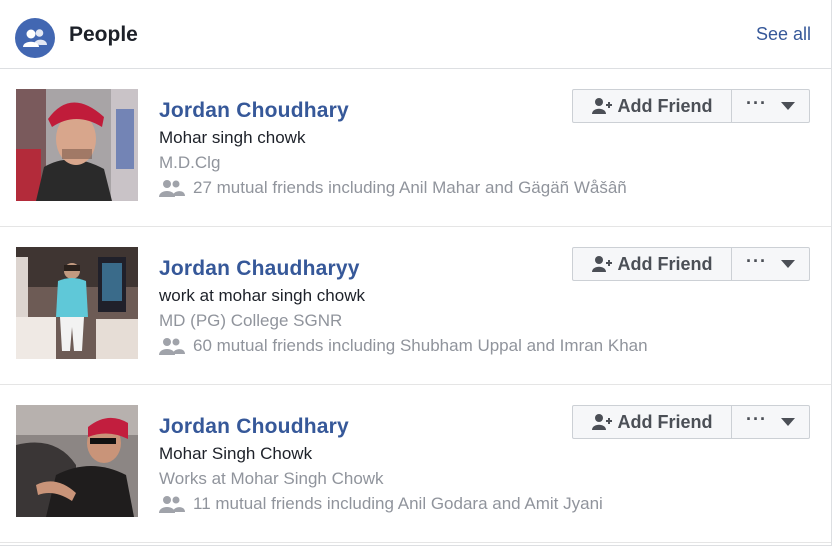  What do you see at coordinates (415, 34) in the screenshot?
I see `panel-header: People See all` at bounding box center [415, 34].